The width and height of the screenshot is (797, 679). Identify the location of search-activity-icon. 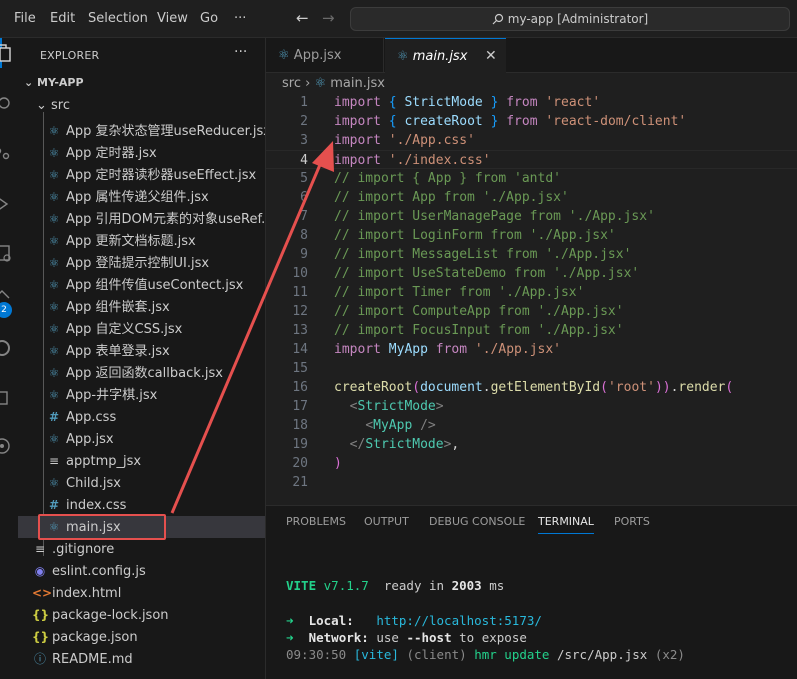
(6, 105).